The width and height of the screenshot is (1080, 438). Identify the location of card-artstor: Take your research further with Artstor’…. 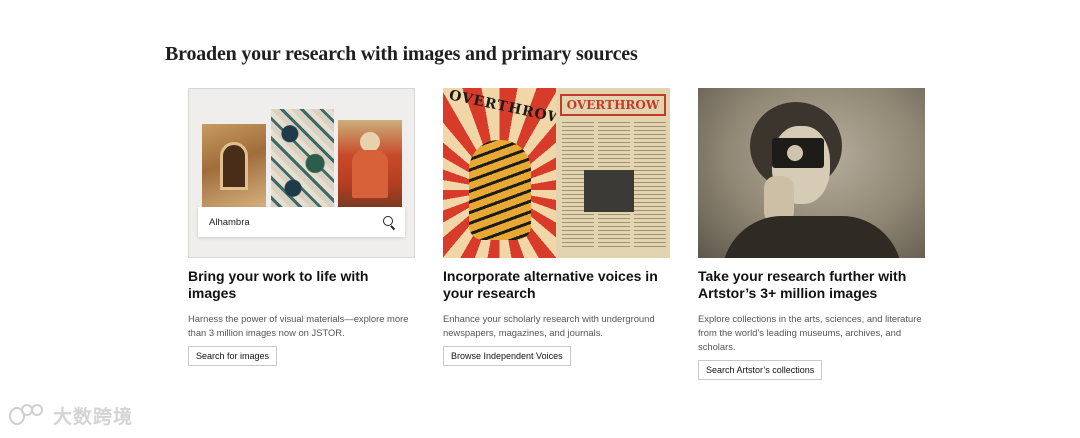
(811, 234).